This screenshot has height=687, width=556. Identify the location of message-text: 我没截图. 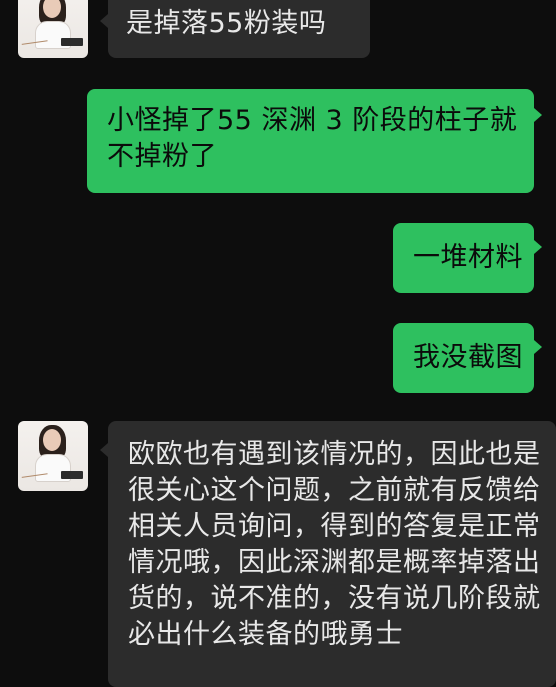
(468, 357).